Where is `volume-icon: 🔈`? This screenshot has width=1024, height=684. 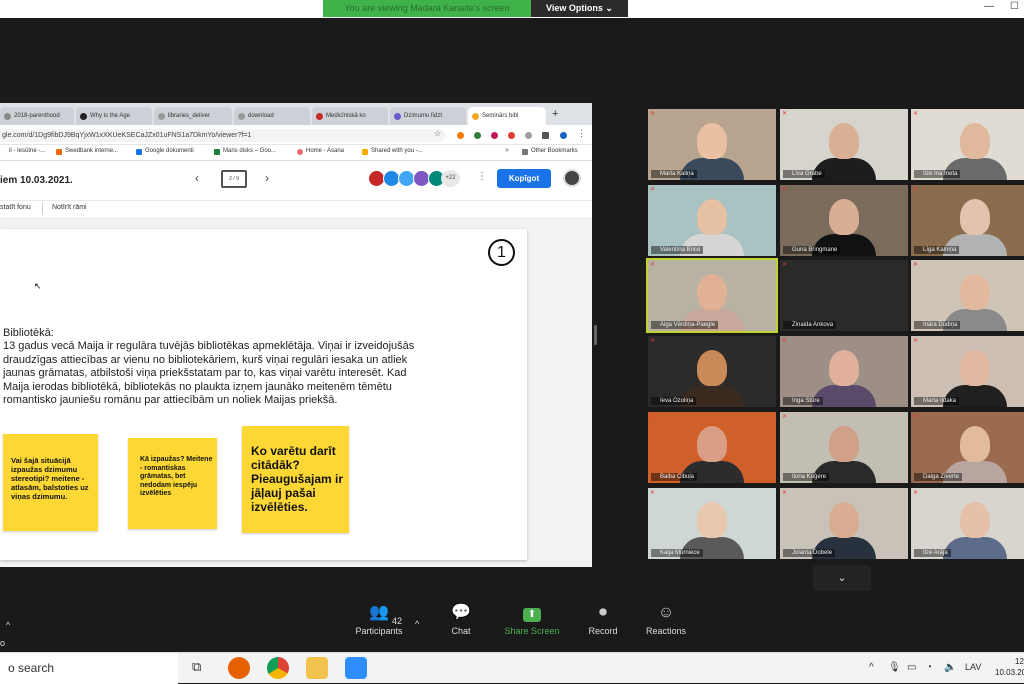 volume-icon: 🔈 is located at coordinates (950, 667).